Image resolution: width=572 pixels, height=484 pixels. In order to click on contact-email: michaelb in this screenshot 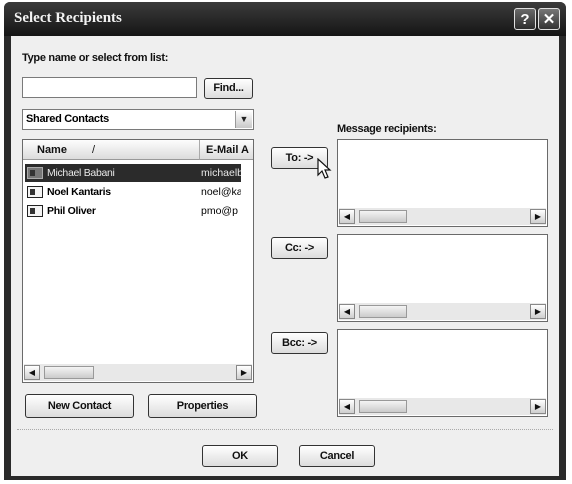, I will do `click(221, 173)`.